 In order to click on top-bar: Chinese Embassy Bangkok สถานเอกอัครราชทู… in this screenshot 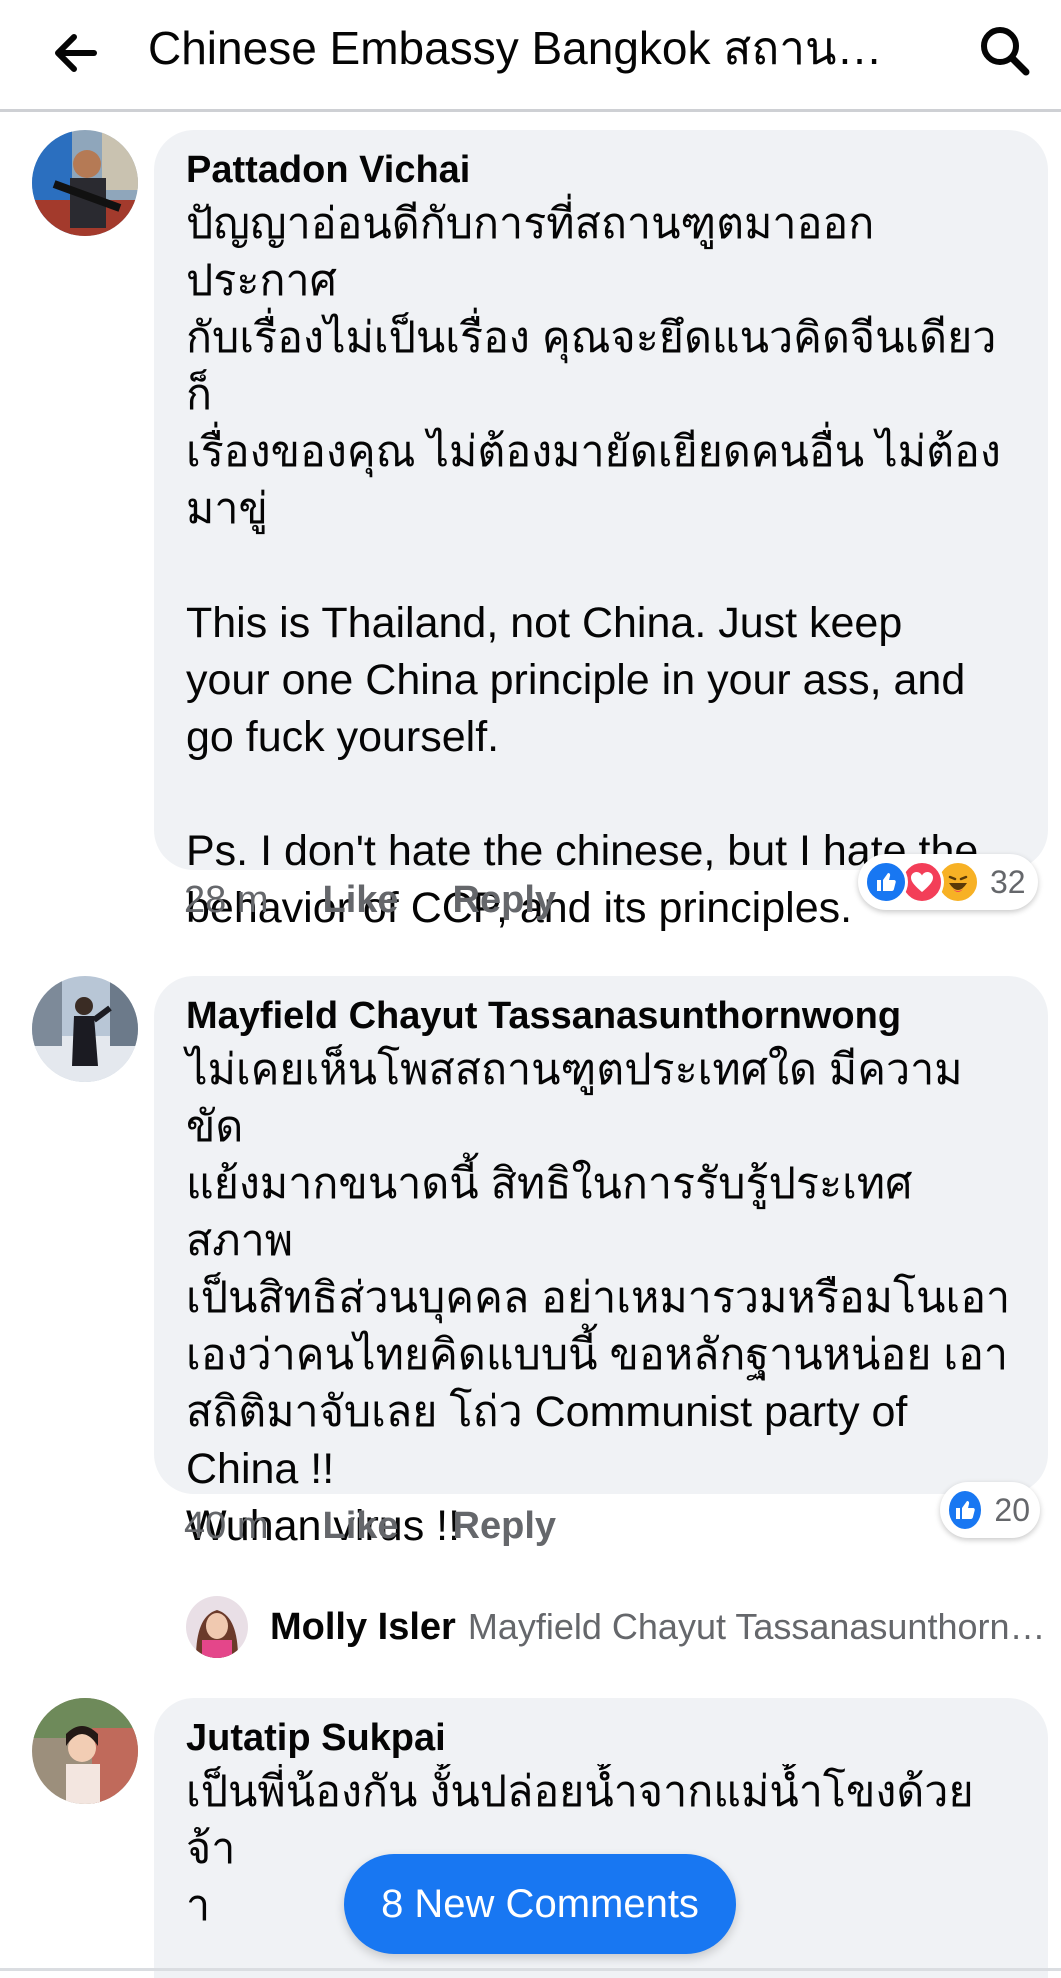, I will do `click(530, 56)`.